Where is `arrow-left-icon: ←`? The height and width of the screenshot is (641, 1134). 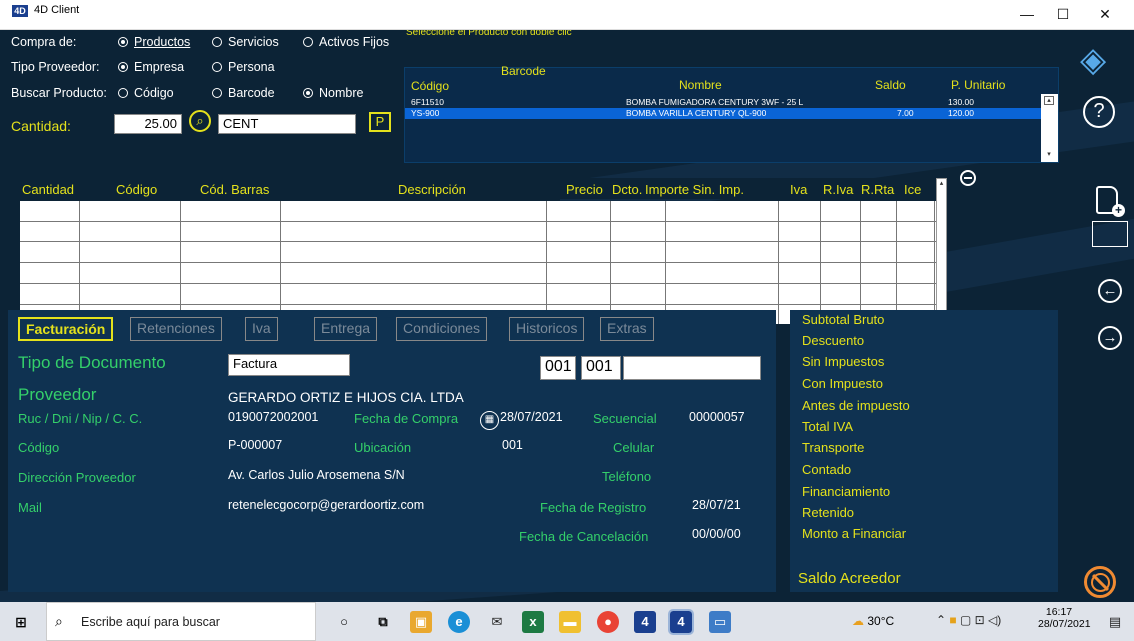 arrow-left-icon: ← is located at coordinates (1110, 291).